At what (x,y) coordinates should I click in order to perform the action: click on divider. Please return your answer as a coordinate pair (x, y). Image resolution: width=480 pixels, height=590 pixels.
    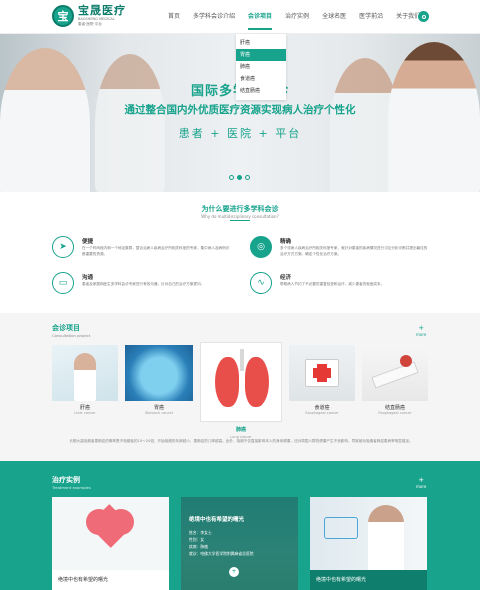
    Looking at the image, I should click on (240, 220).